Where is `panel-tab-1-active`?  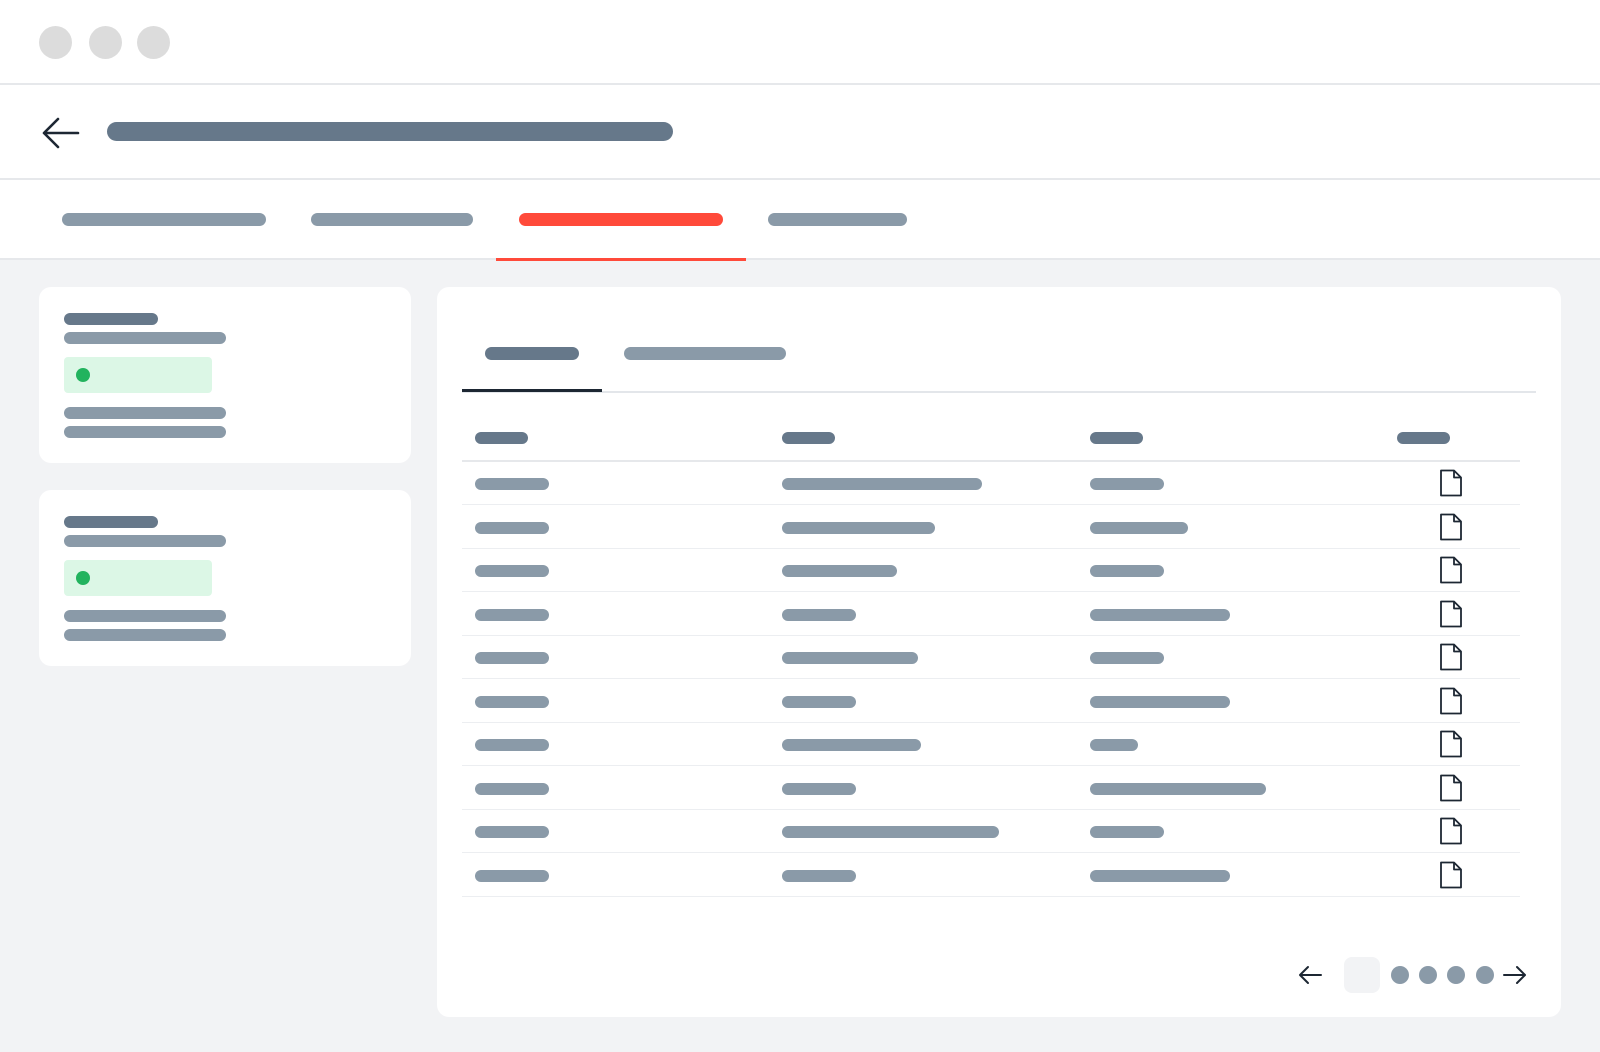
panel-tab-1-active is located at coordinates (532, 339).